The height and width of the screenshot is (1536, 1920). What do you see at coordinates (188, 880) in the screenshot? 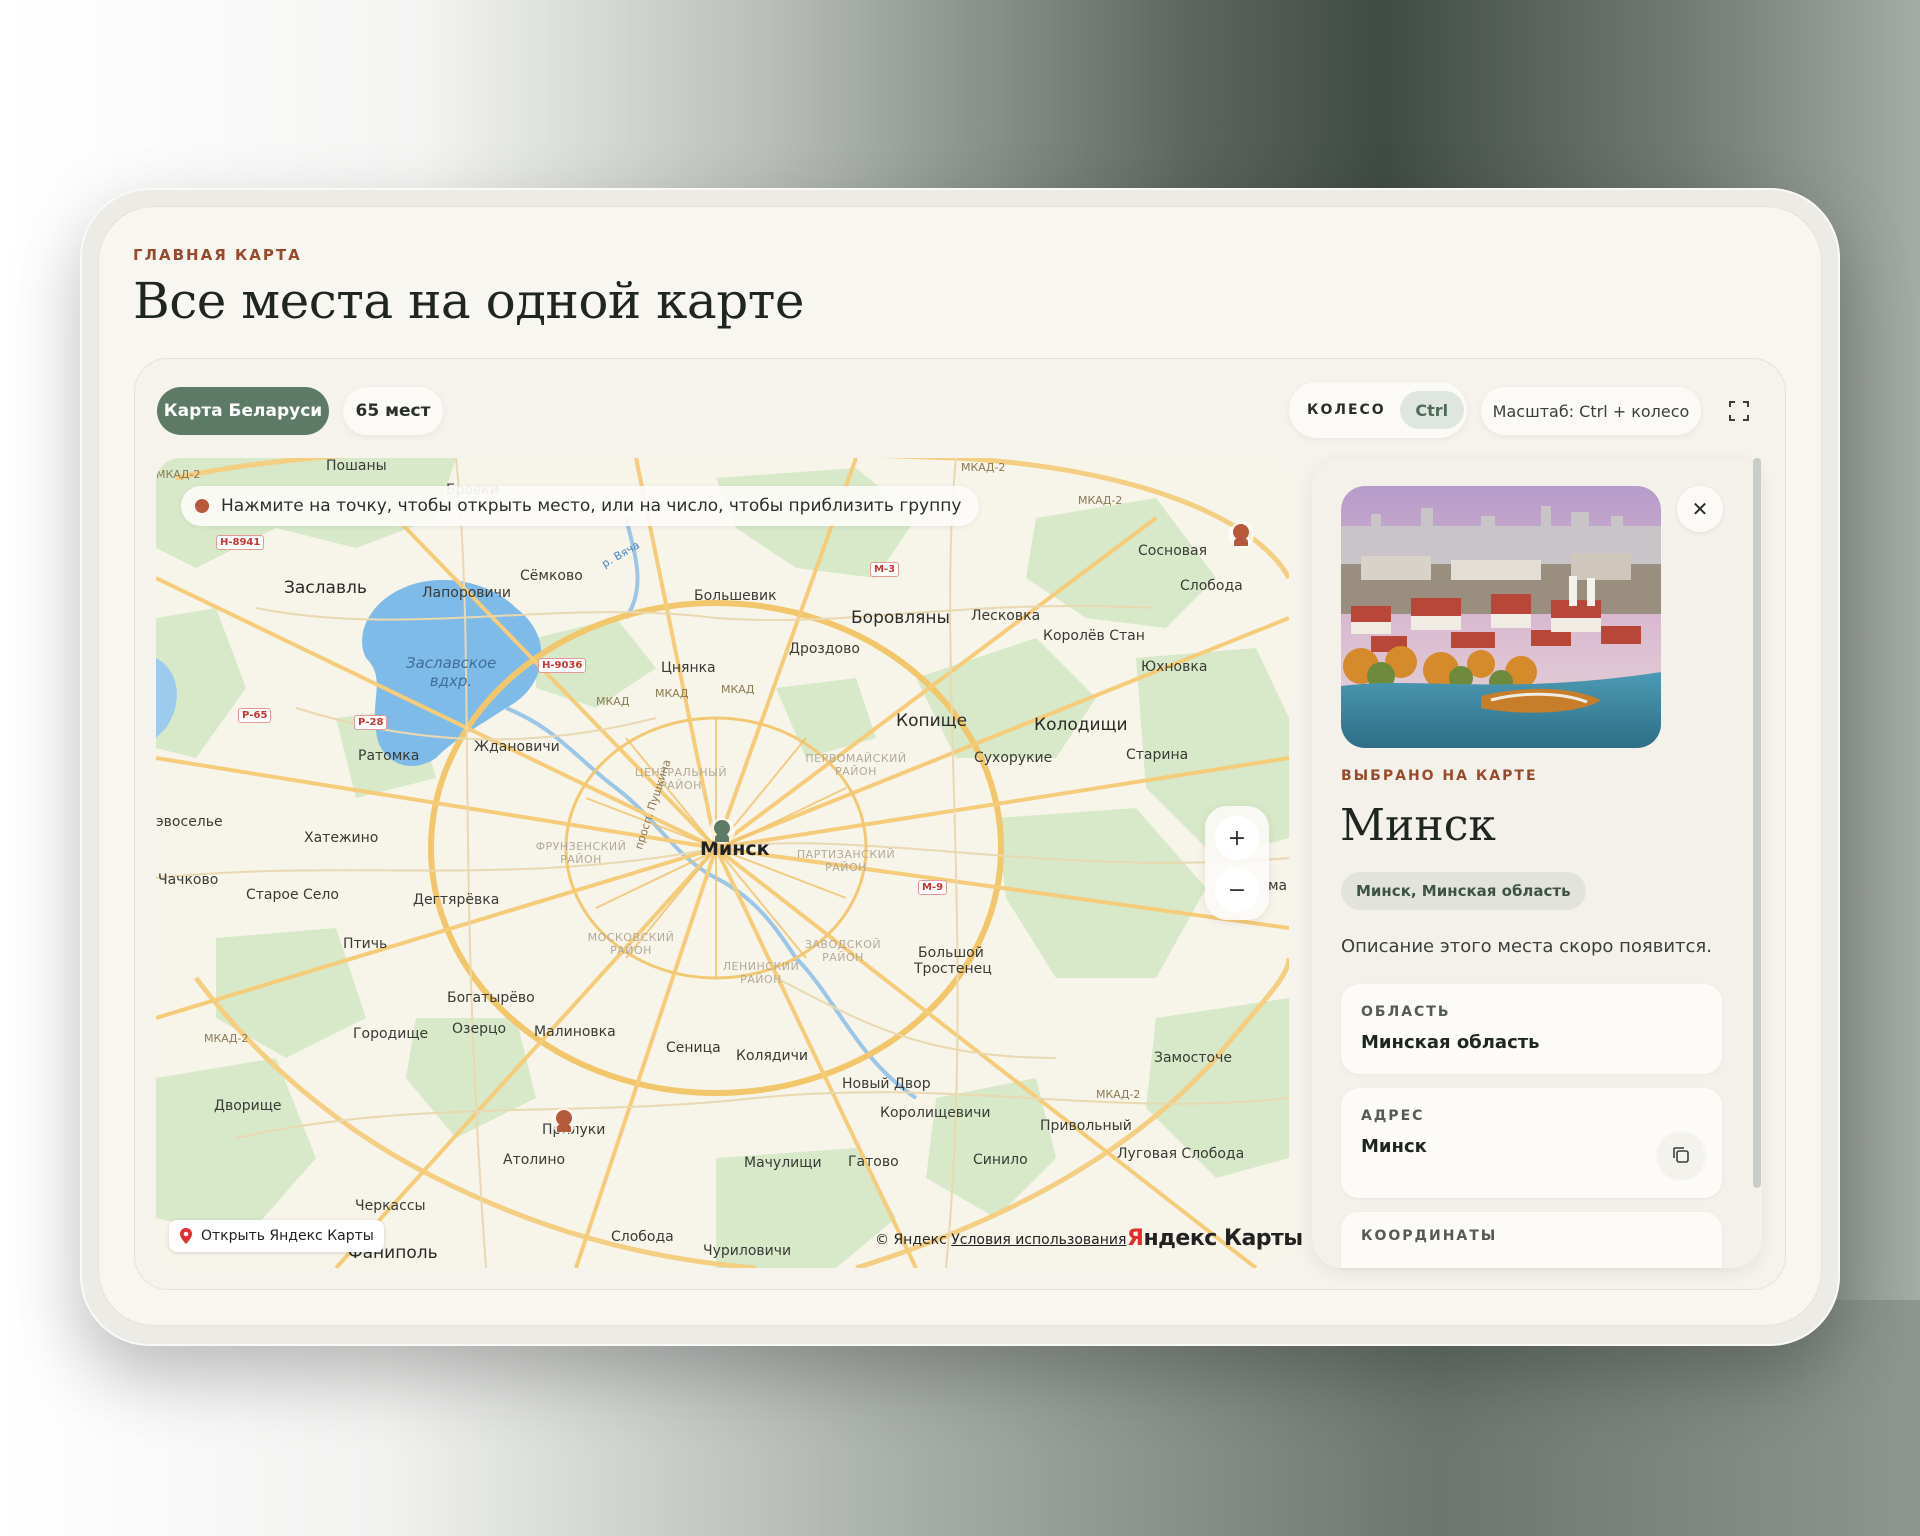
I see `map-label-chachkovo: Чачково` at bounding box center [188, 880].